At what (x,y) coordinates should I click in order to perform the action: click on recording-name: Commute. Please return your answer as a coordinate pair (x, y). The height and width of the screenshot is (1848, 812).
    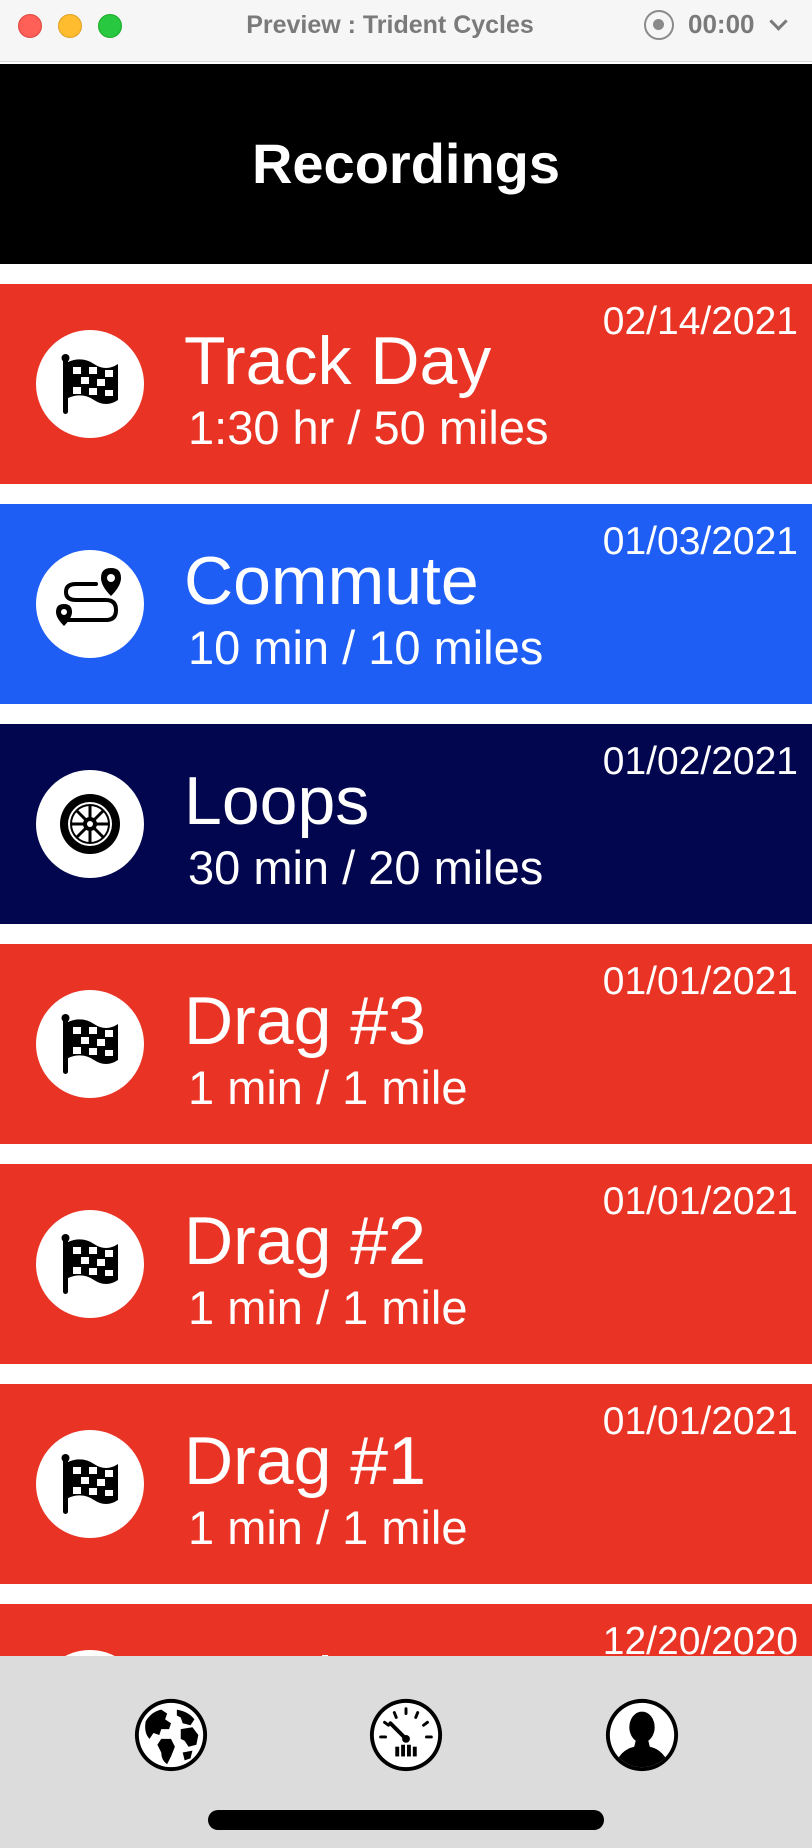
    Looking at the image, I should click on (331, 581).